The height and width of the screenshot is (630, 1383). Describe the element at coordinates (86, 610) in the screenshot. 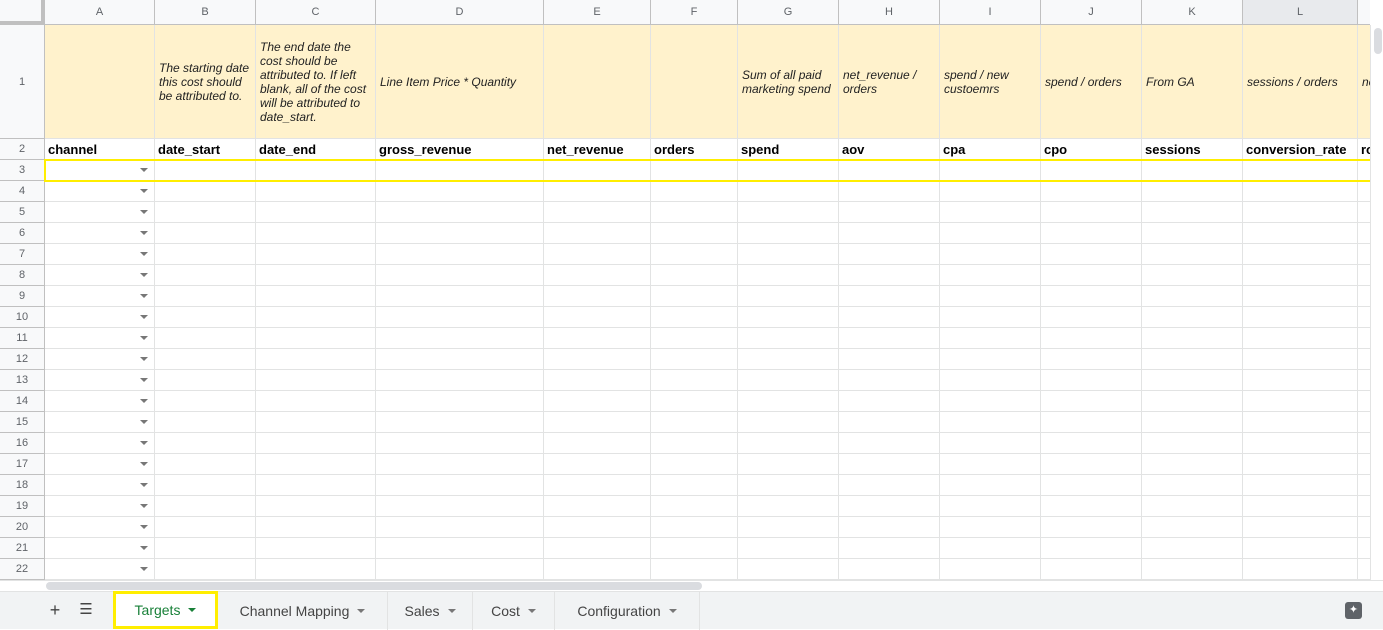

I see `list-icon: ☰` at that location.